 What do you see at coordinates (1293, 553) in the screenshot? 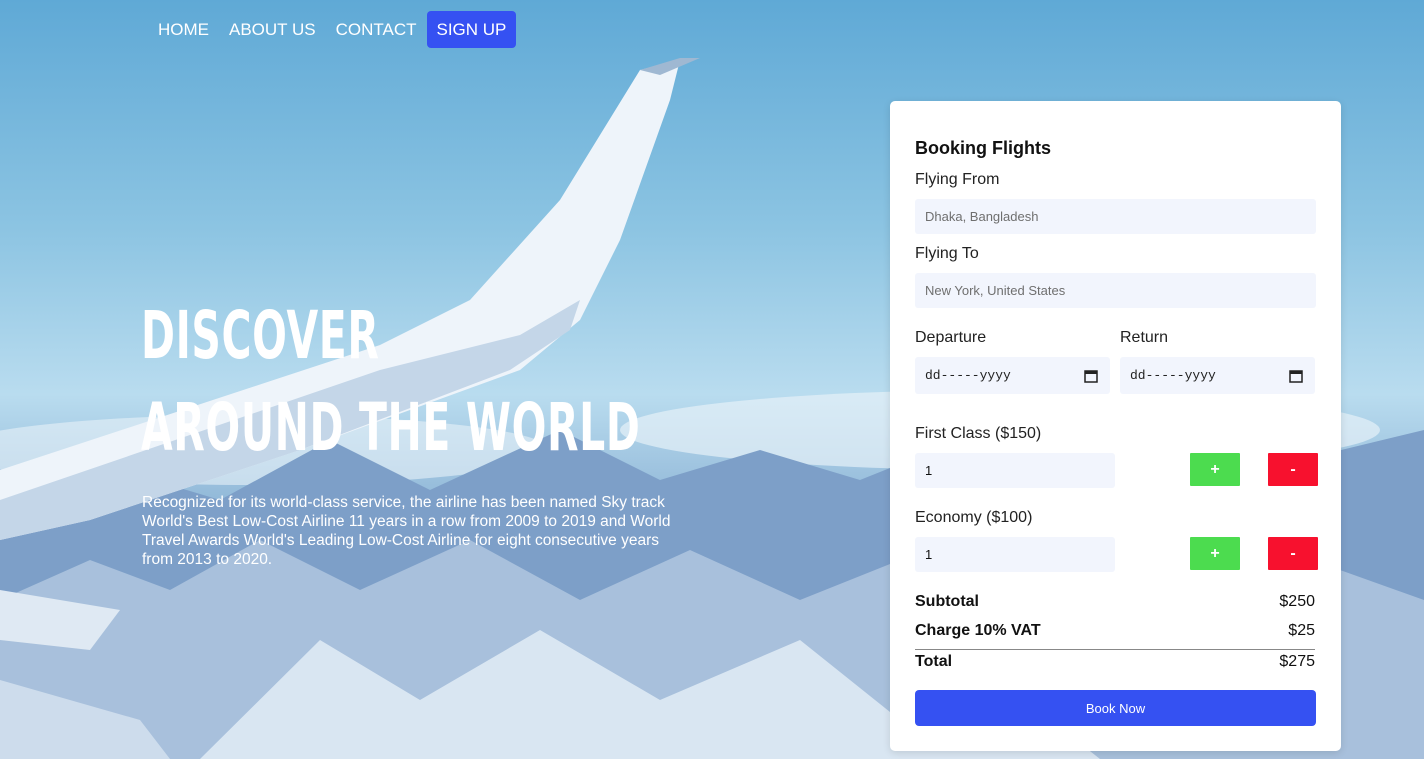
I see `economy-decrement-button: -` at bounding box center [1293, 553].